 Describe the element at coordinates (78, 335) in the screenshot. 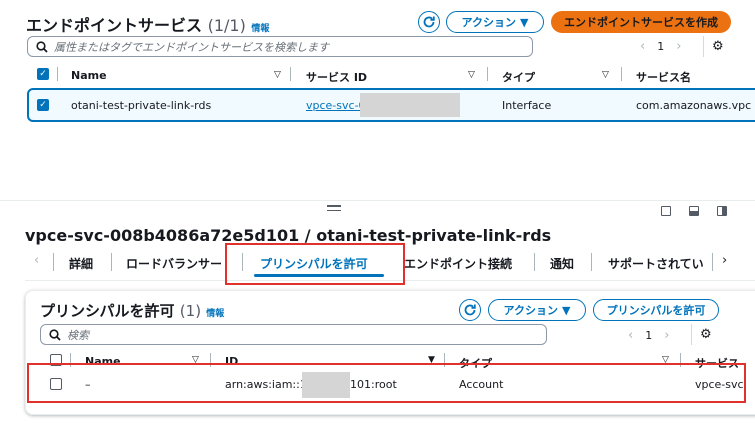

I see `search-placeholder: 検索` at that location.